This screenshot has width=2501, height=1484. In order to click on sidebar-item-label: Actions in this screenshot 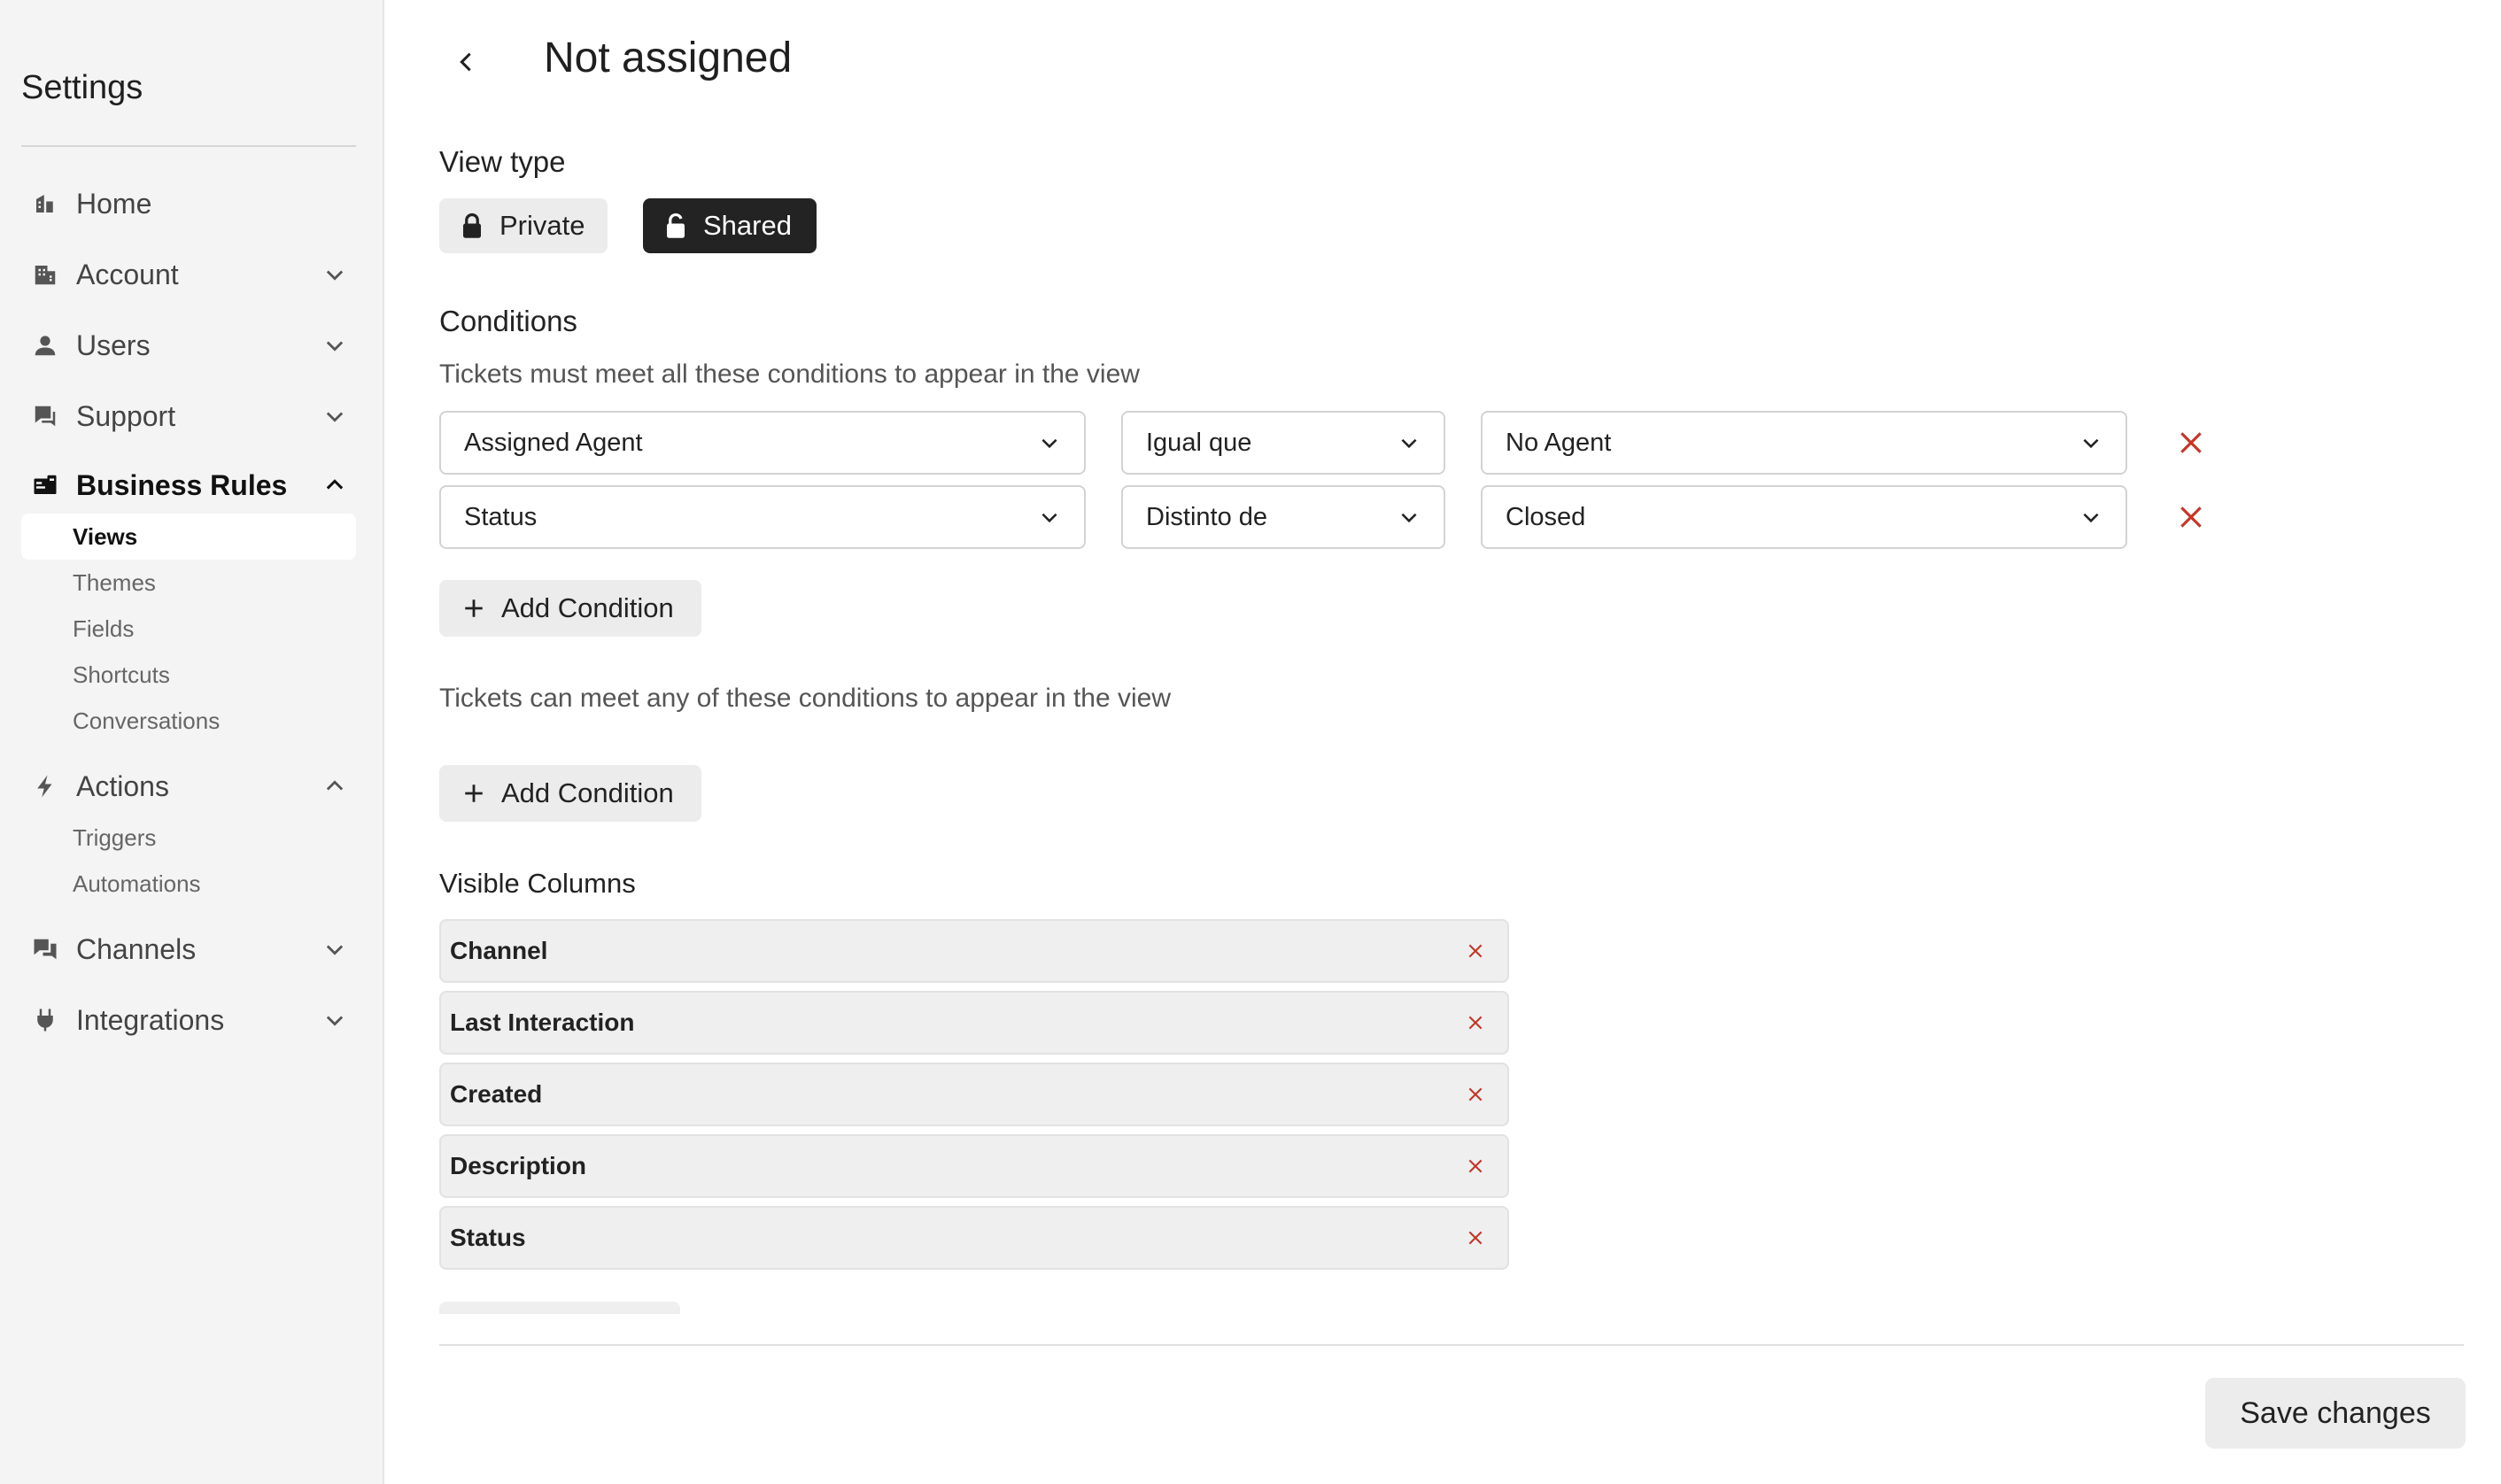, I will do `click(123, 785)`.